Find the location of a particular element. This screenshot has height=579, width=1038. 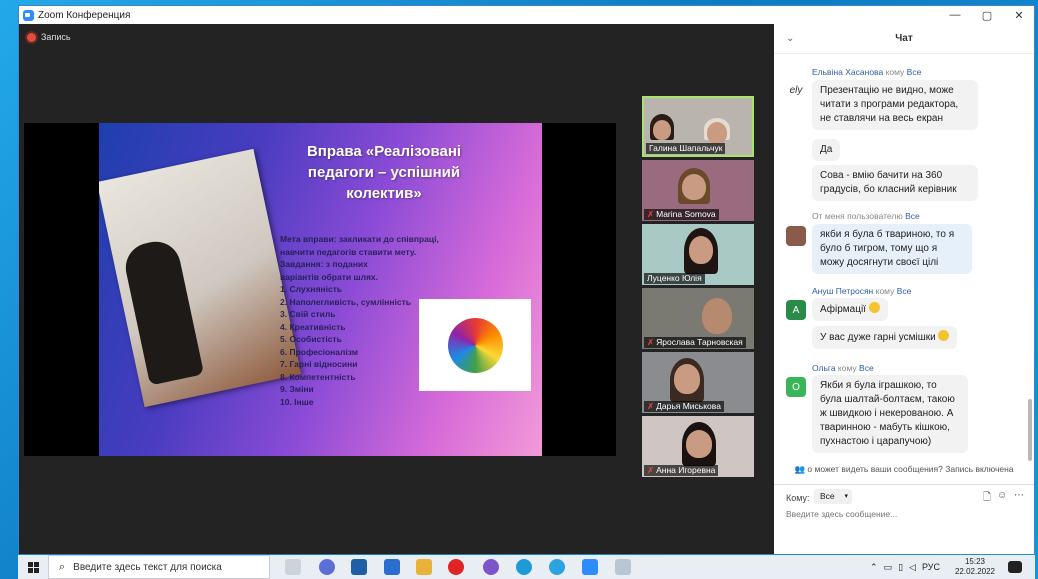

title-bar: Zoom Конференция — ▢ ✕ is located at coordinates (526, 15).